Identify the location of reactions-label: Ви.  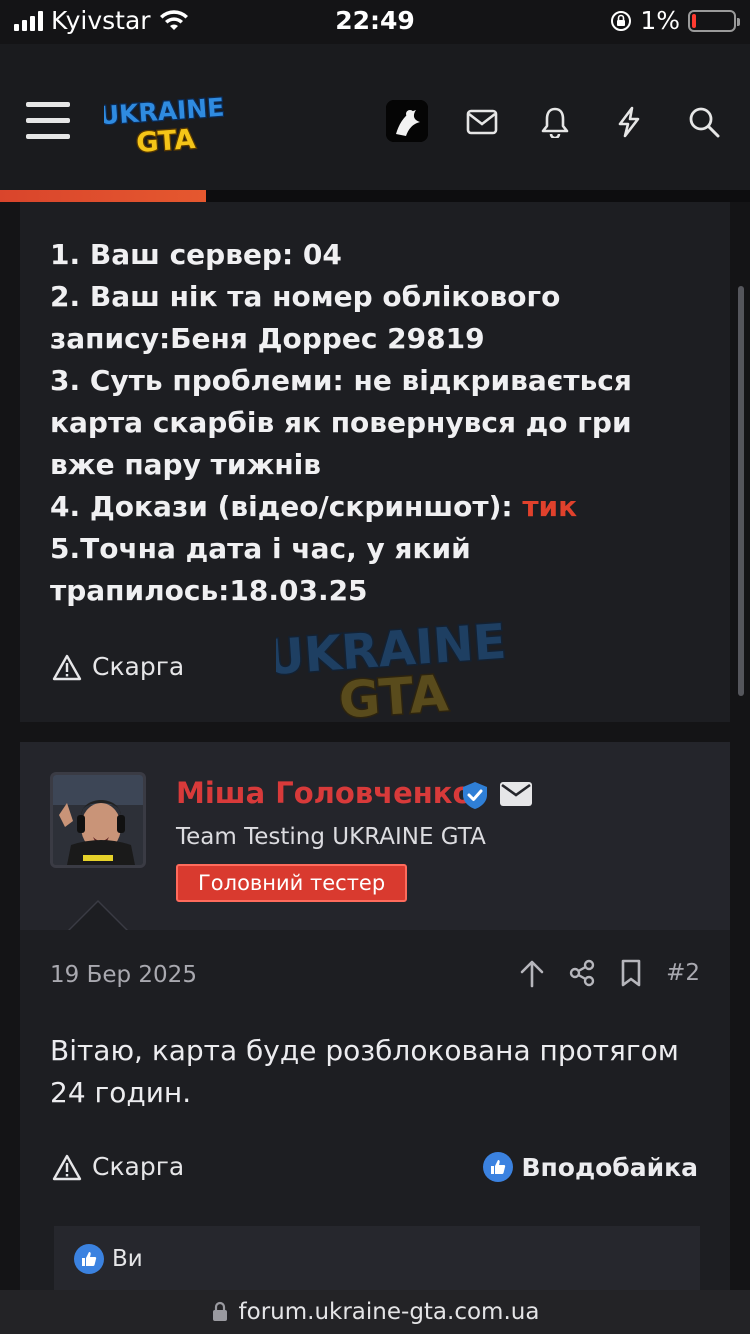
(127, 1259).